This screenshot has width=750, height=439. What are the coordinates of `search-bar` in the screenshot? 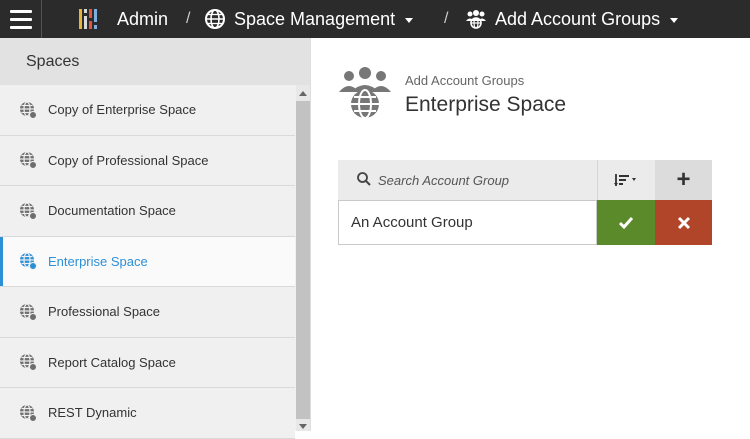 It's located at (467, 180).